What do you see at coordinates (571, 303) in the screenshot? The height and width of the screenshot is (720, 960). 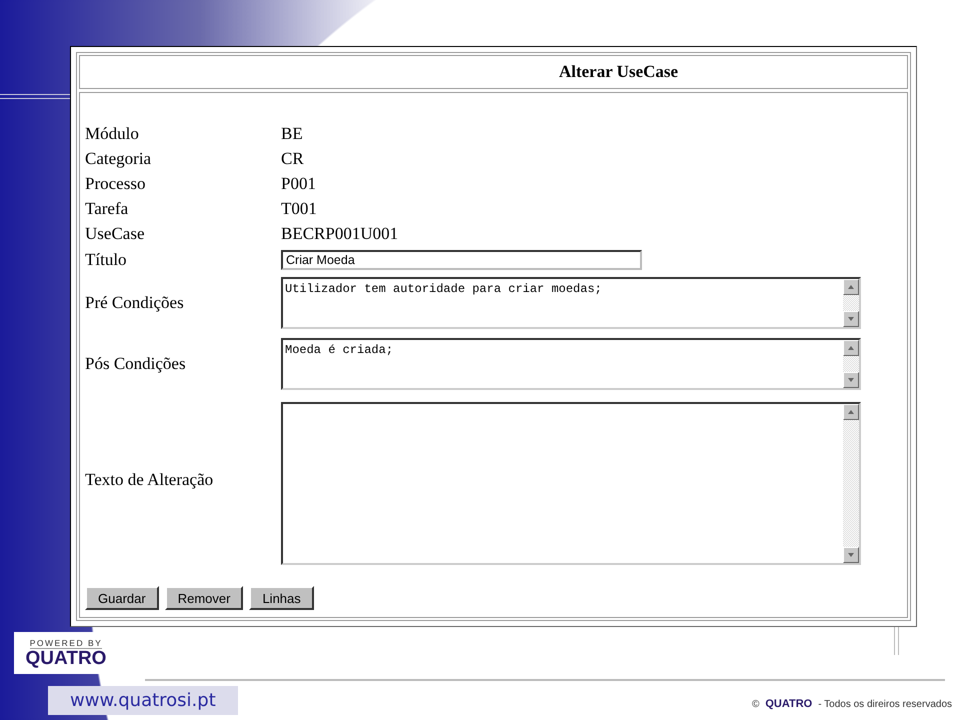 I see `text-area-field: Utilizador tem autoridade para criar moedas;` at bounding box center [571, 303].